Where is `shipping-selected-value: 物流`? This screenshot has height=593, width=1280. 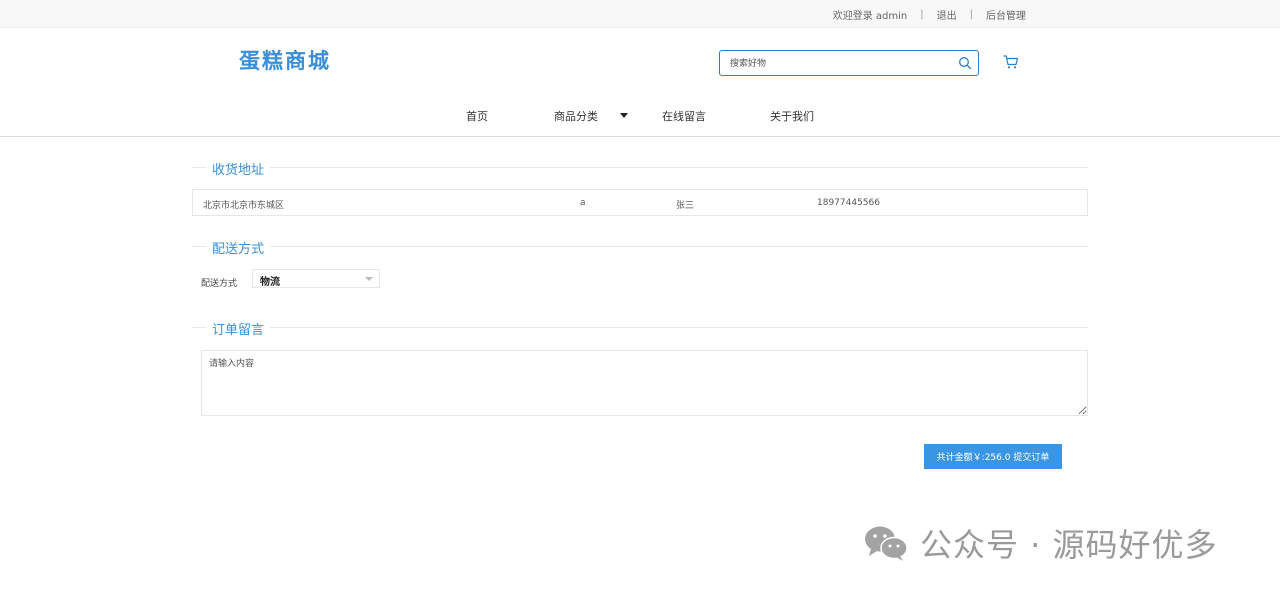
shipping-selected-value: 物流 is located at coordinates (270, 282).